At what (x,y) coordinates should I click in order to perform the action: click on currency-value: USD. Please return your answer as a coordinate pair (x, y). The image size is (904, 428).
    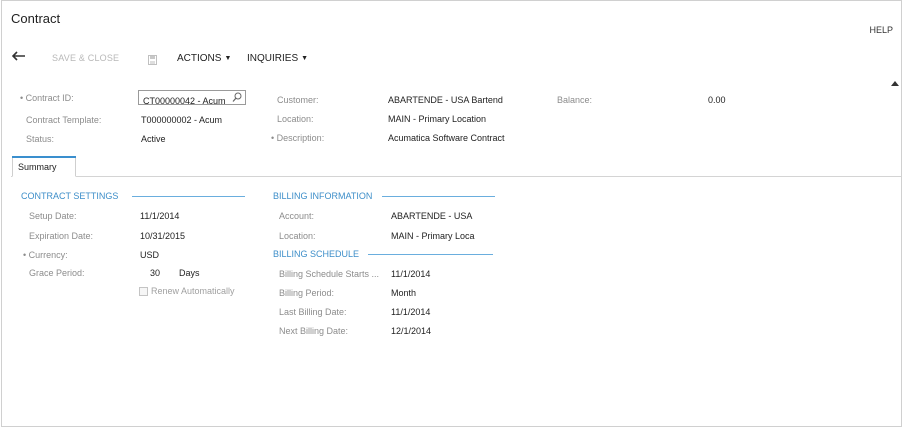
    Looking at the image, I should click on (149, 255).